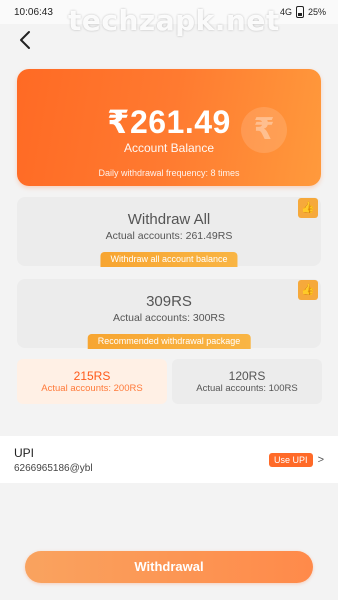 The height and width of the screenshot is (600, 338). Describe the element at coordinates (169, 318) in the screenshot. I see `option-subtitle: Actual accounts: 300RS` at that location.